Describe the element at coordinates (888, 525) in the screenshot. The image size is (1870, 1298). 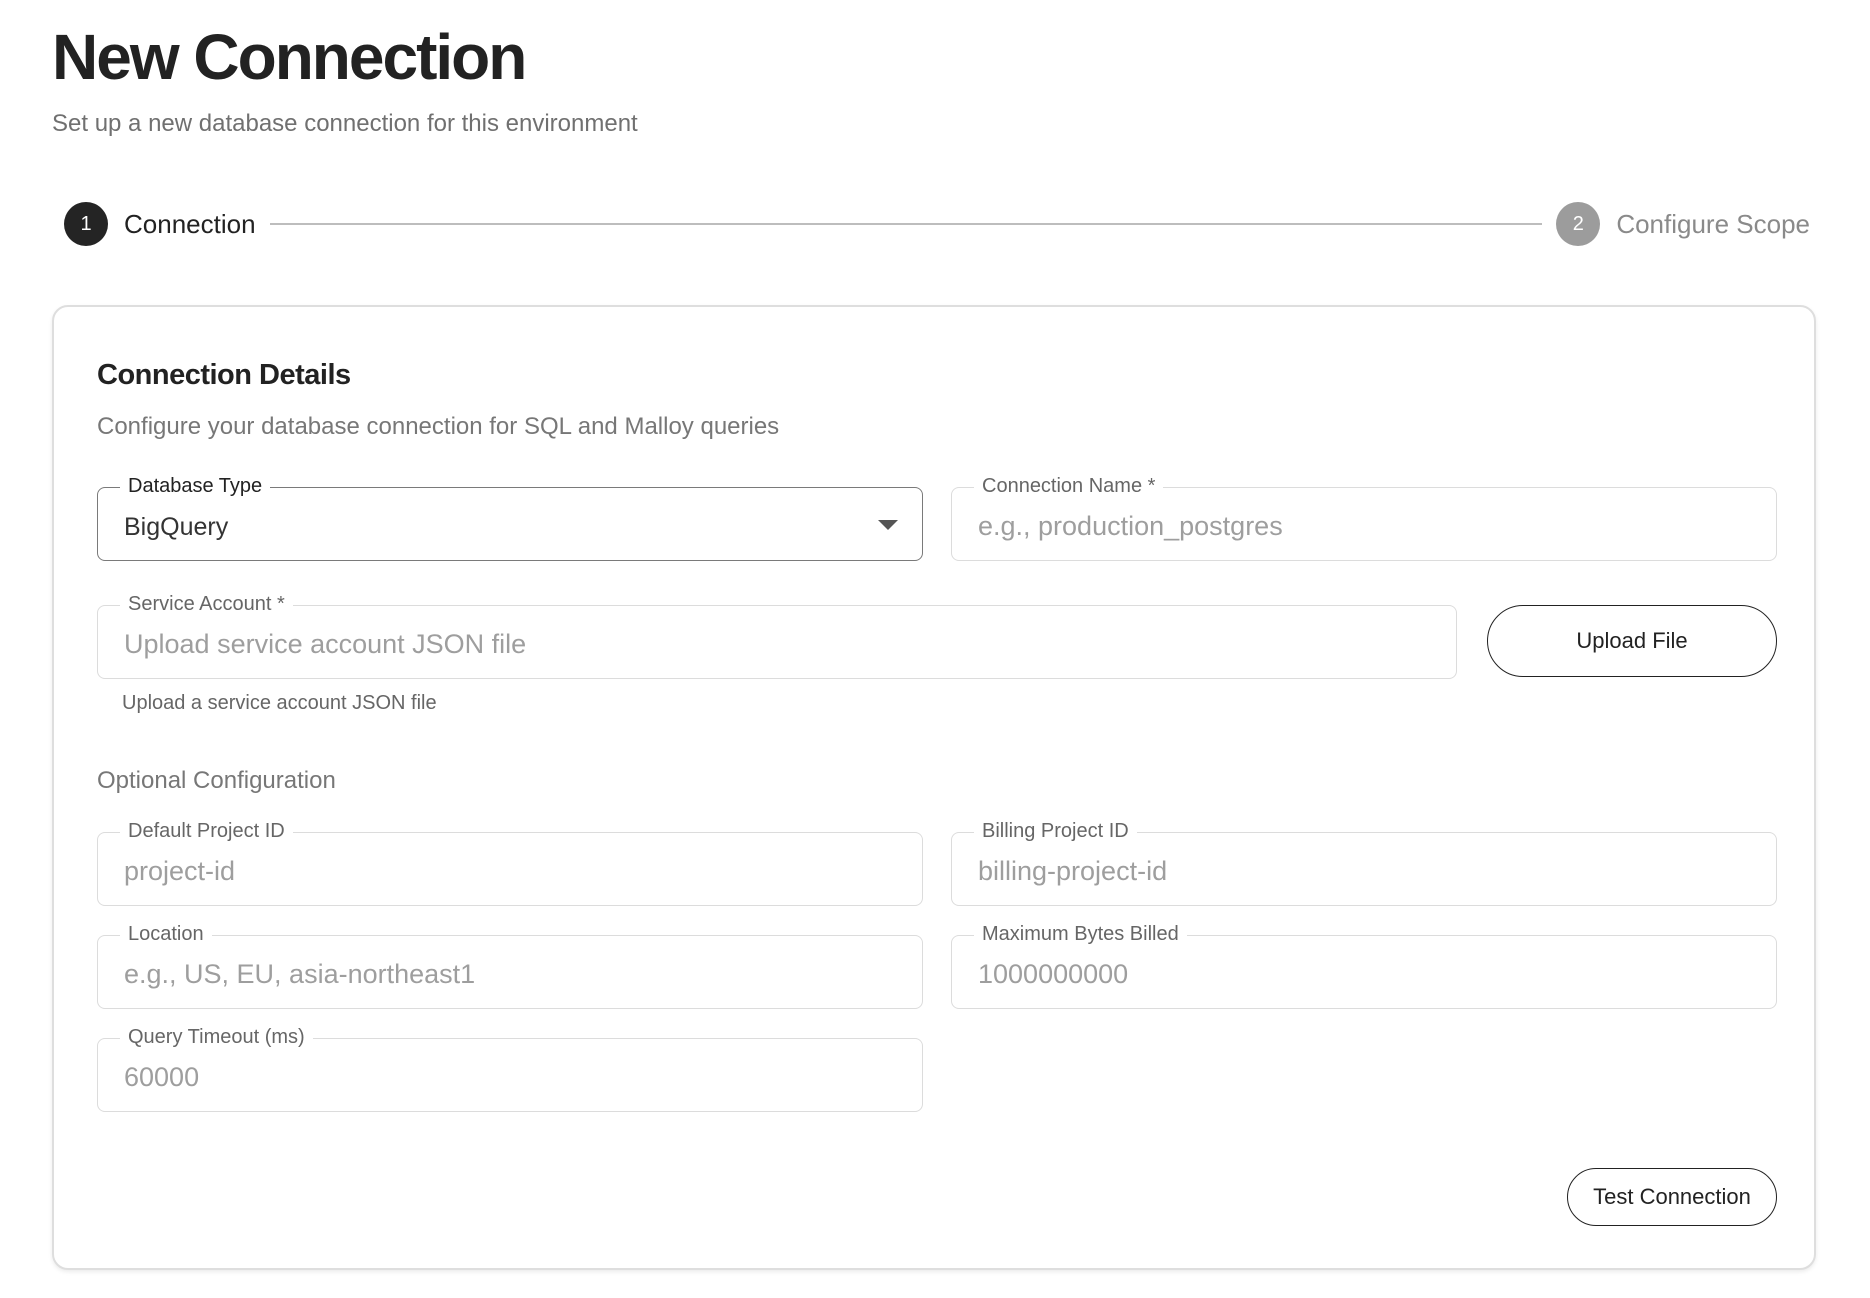
I see `chevron-down-icon` at that location.